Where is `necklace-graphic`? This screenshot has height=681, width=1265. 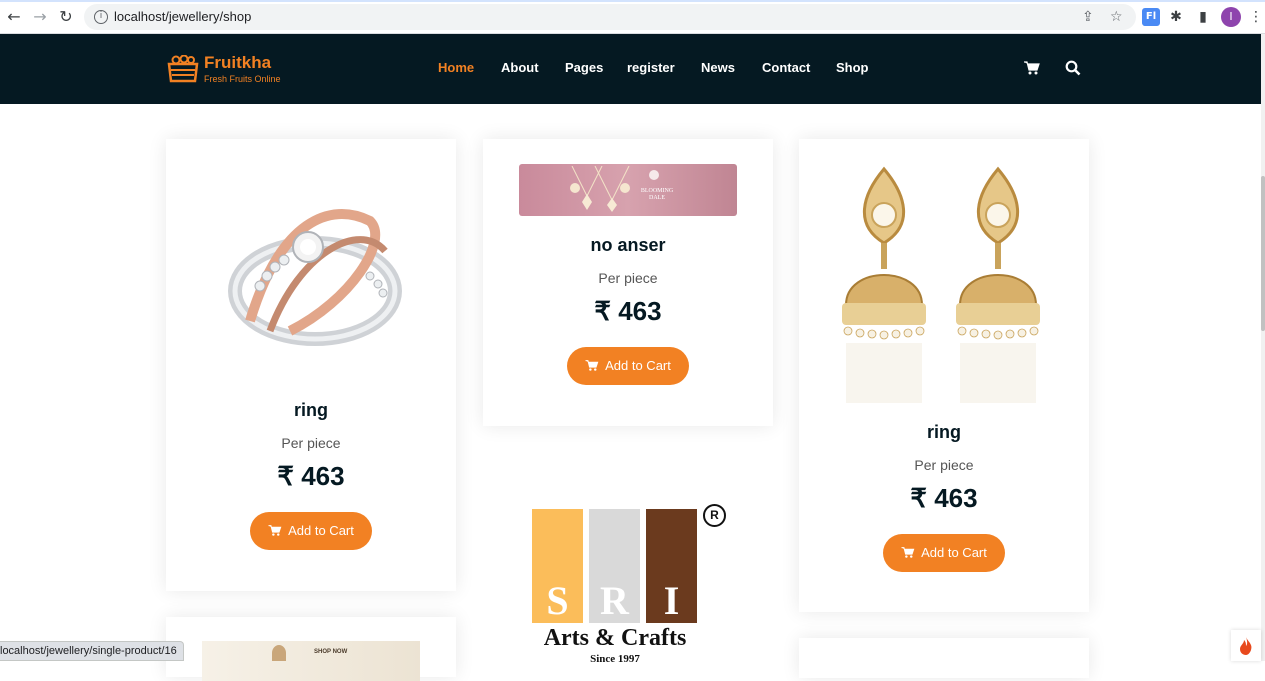
necklace-graphic is located at coordinates (600, 189).